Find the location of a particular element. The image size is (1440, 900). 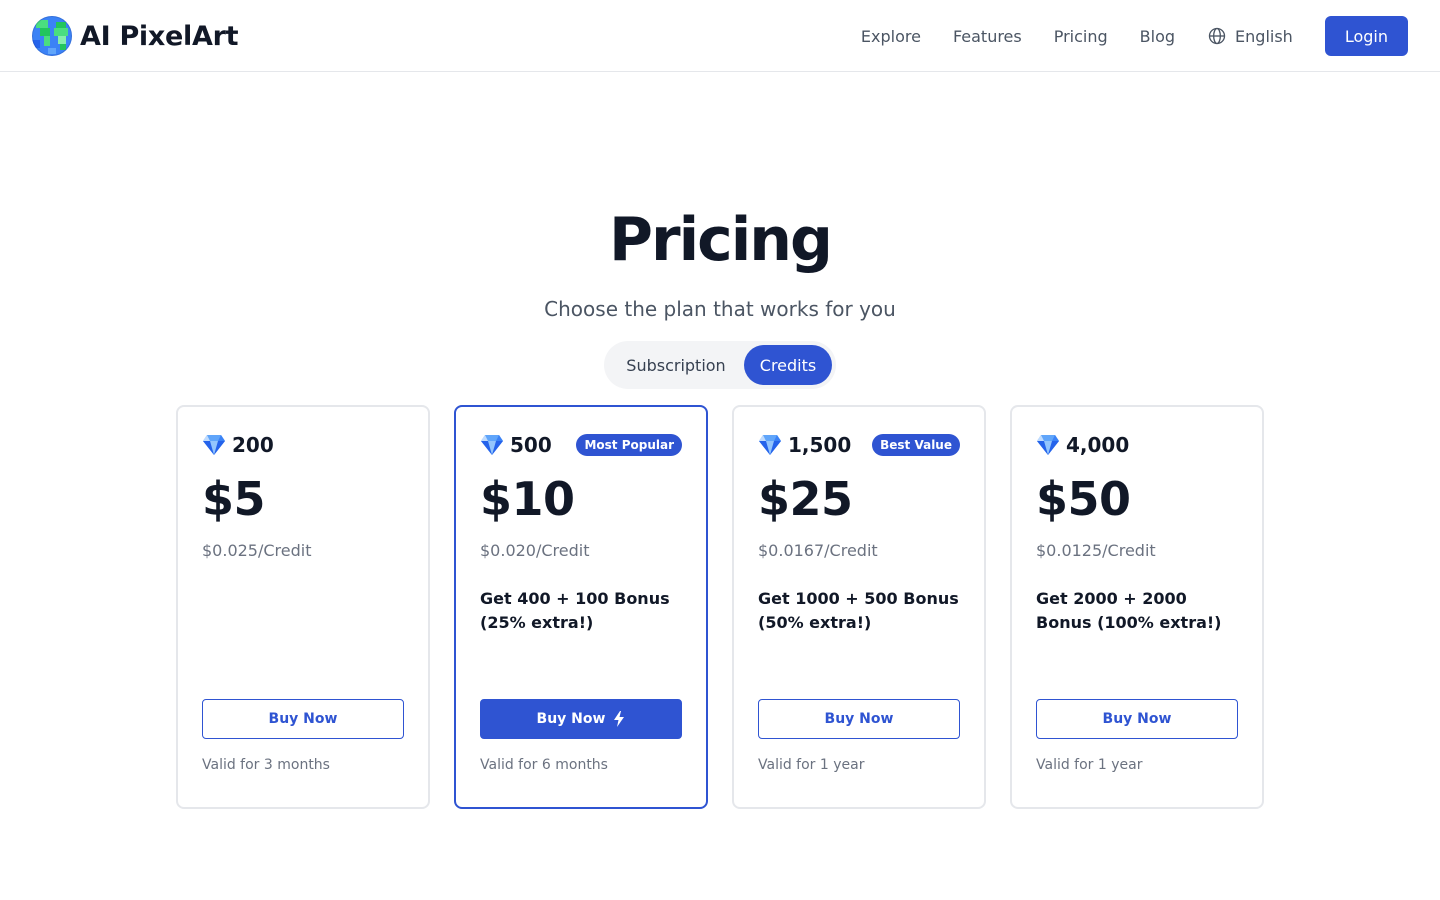

bonus-text: Get 1000 + 500 Bonus (50% extra!) is located at coordinates (858, 610).